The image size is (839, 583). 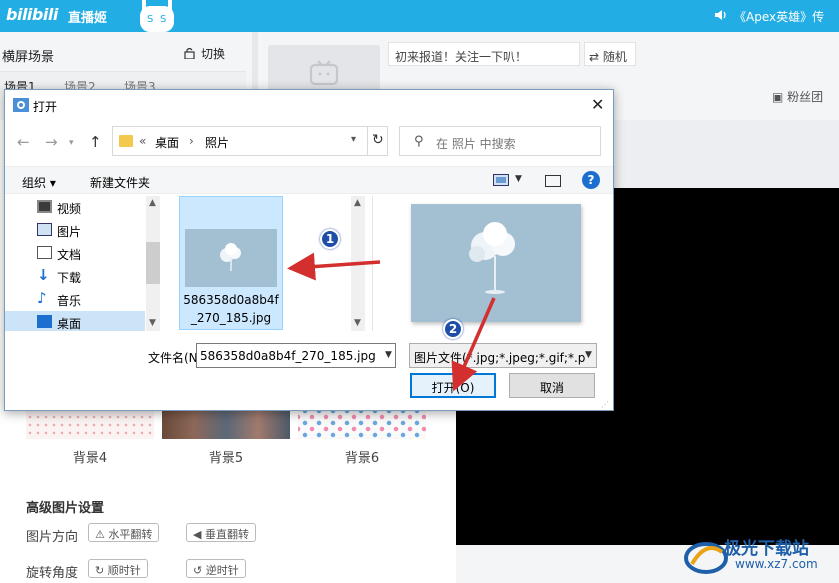 What do you see at coordinates (594, 57) in the screenshot?
I see `shuffle-icon: ⇄` at bounding box center [594, 57].